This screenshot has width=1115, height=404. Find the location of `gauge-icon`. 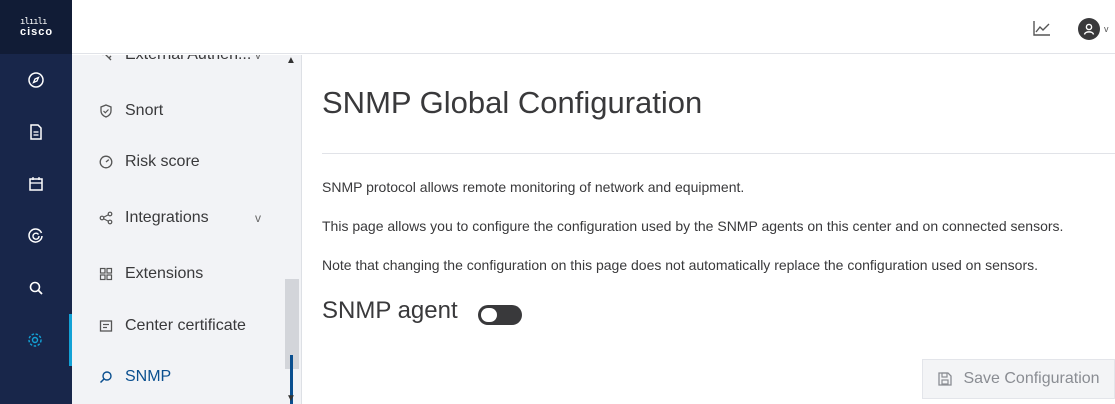

gauge-icon is located at coordinates (106, 162).